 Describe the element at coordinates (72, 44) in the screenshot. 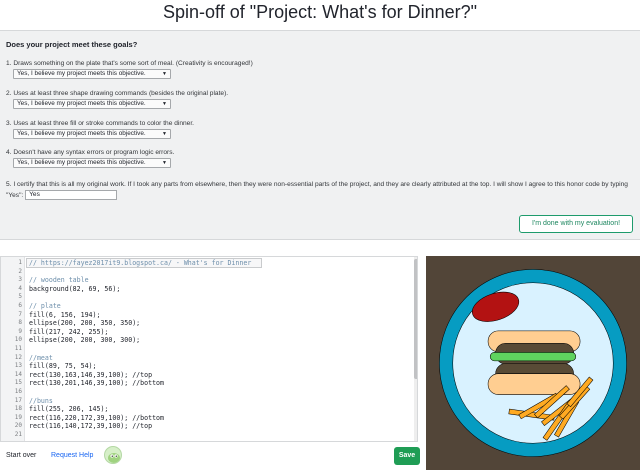

I see `evaluation-heading: Does your project meet these goals?` at that location.